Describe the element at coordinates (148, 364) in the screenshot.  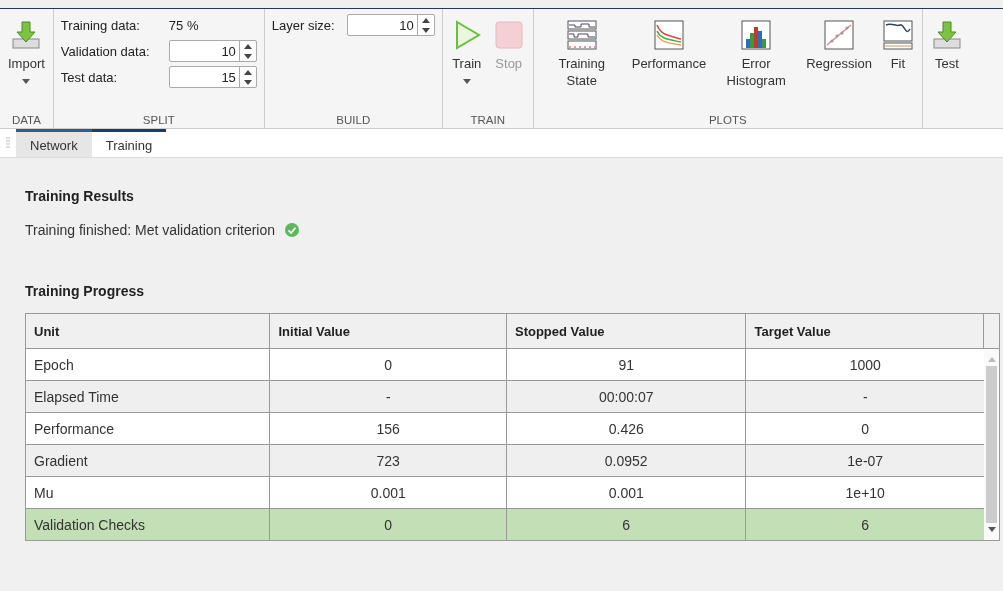
I see `table-cell: Epoch` at that location.